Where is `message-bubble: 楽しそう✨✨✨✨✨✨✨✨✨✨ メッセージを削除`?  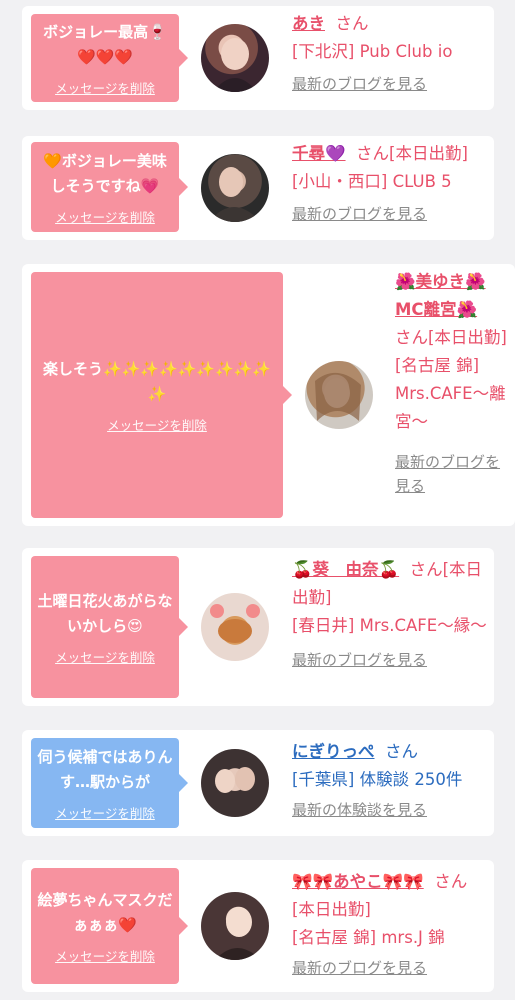
message-bubble: 楽しそう✨✨✨✨✨✨✨✨✨✨ メッセージを削除 is located at coordinates (161, 395).